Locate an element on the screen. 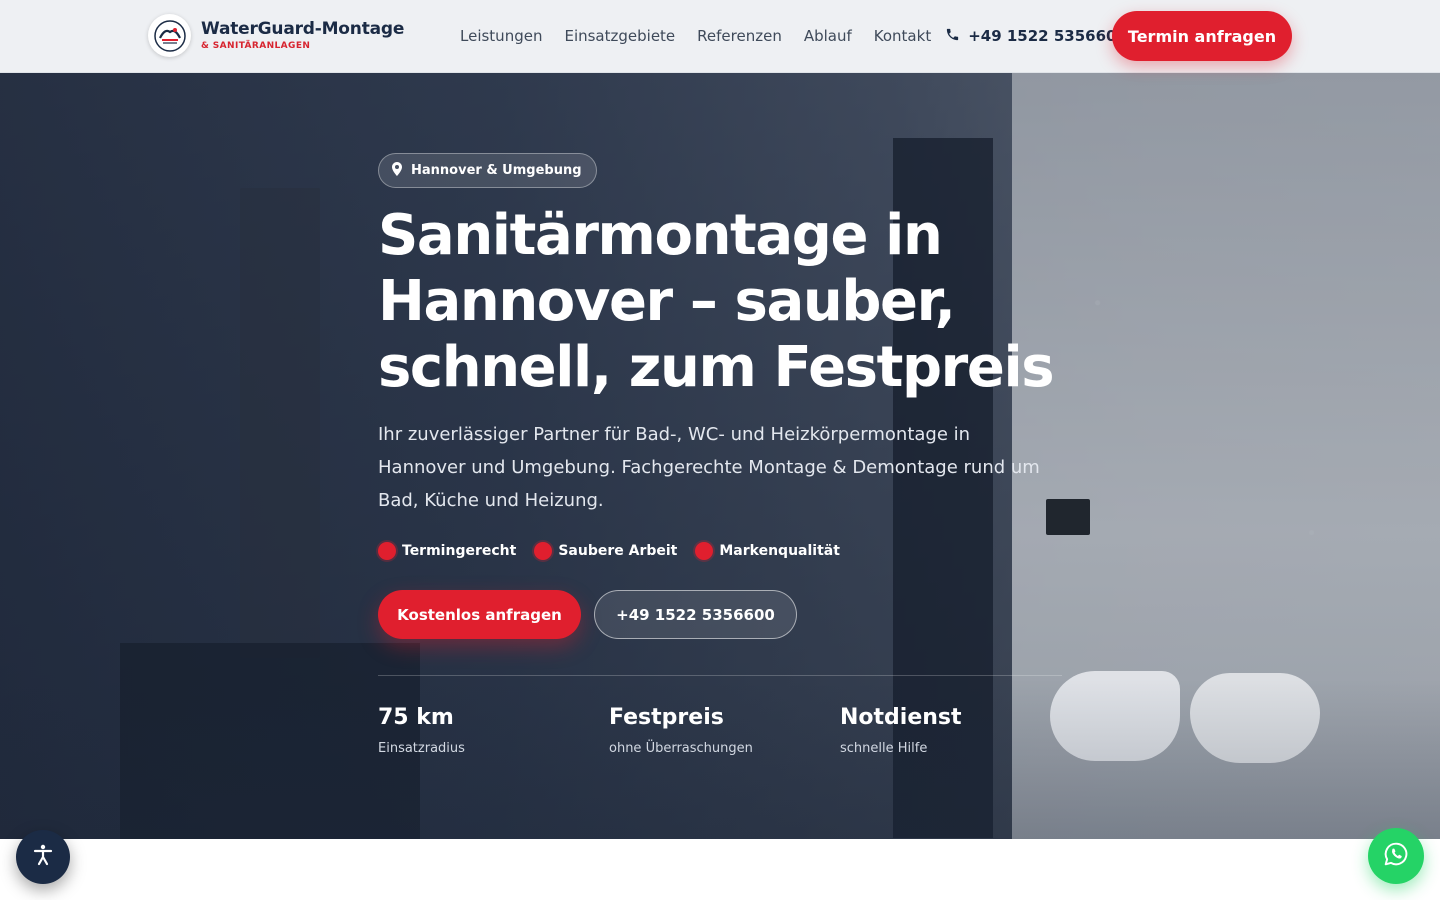 This screenshot has width=1440, height=900. logo-subtitle: & SANITÄRANLAGEN is located at coordinates (256, 45).